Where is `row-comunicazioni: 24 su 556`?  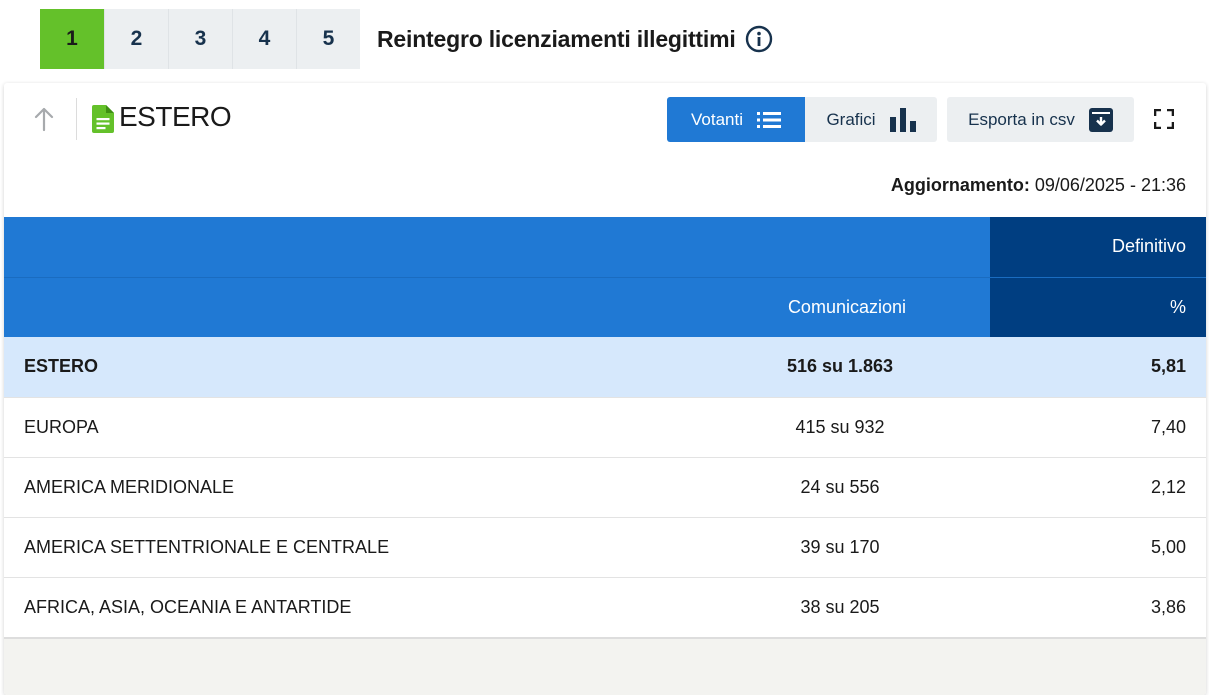
row-comunicazioni: 24 su 556 is located at coordinates (840, 487).